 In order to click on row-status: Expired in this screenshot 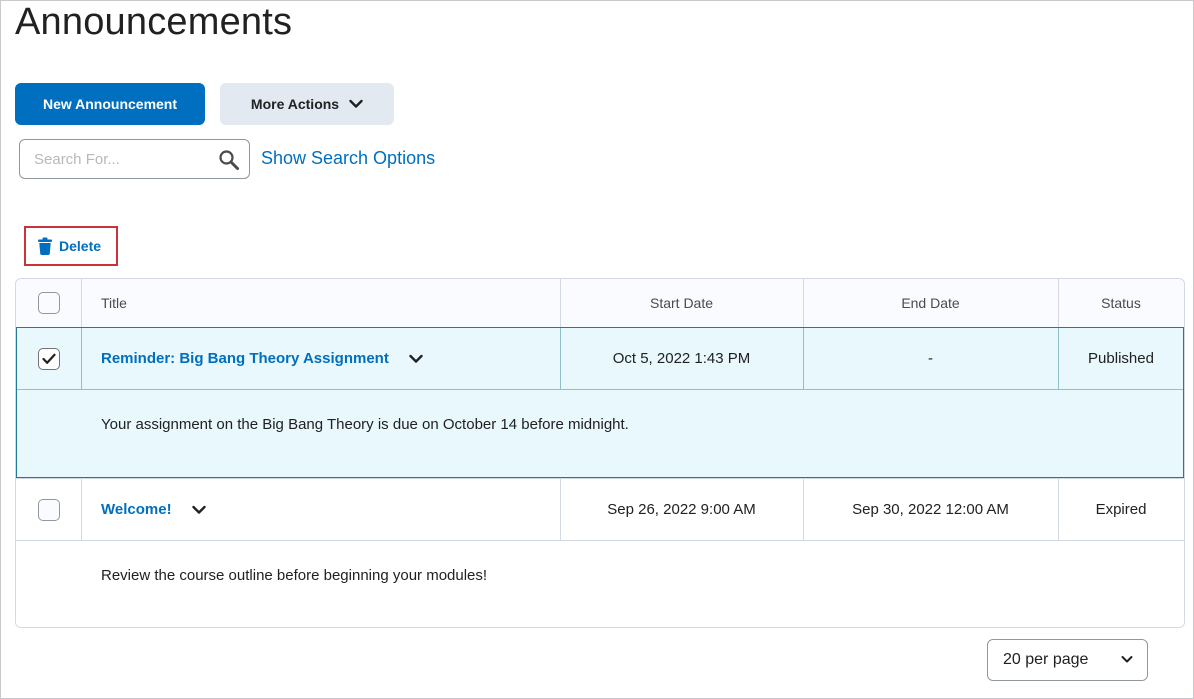, I will do `click(1121, 509)`.